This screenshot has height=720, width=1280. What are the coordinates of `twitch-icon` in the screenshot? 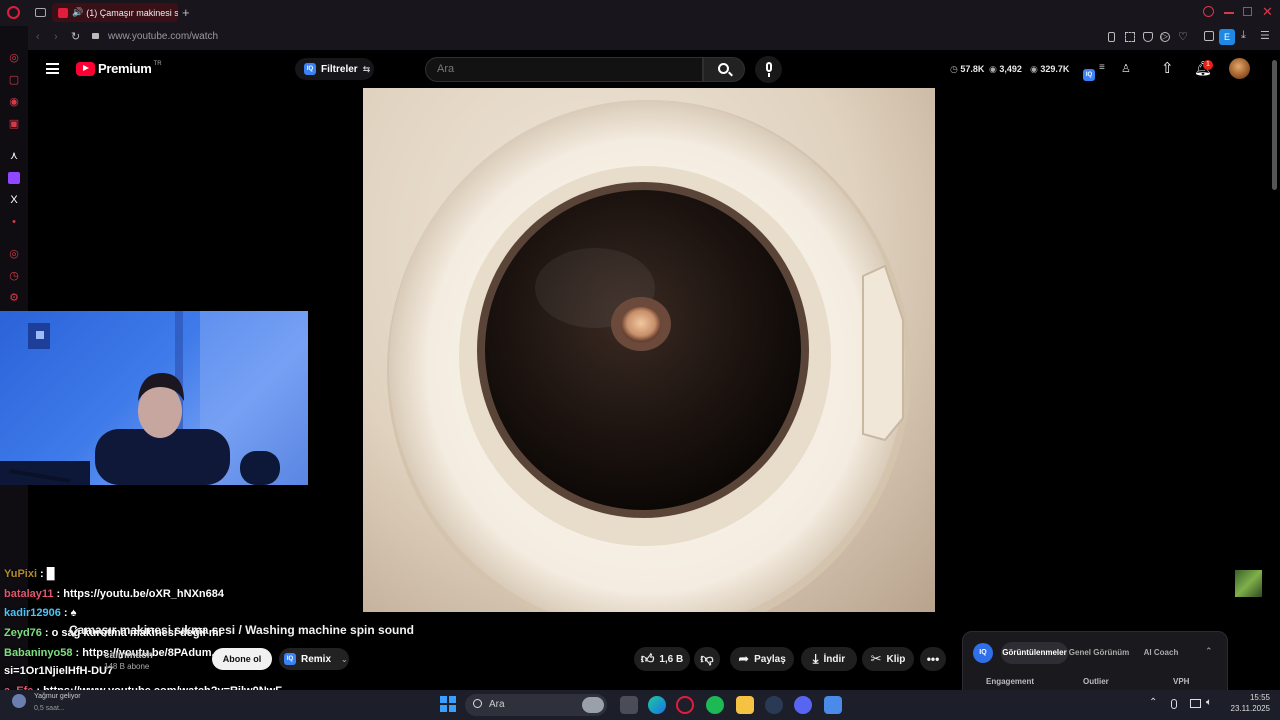 It's located at (14, 178).